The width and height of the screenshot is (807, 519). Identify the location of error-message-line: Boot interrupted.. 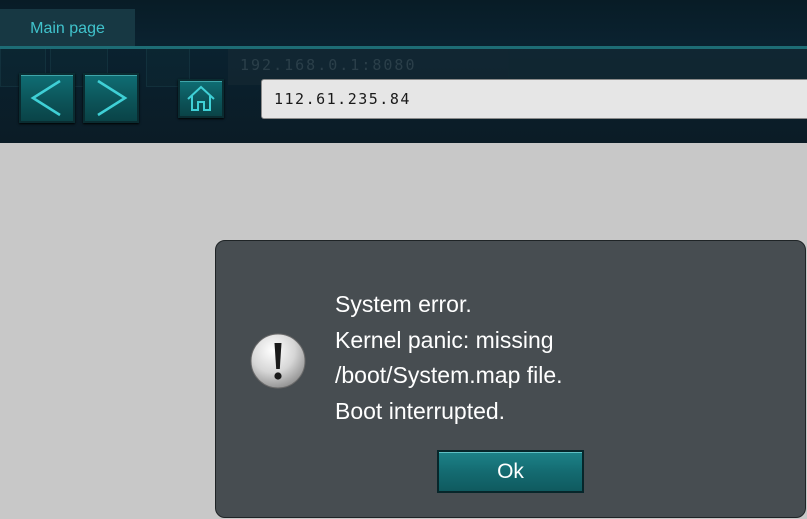
(420, 410).